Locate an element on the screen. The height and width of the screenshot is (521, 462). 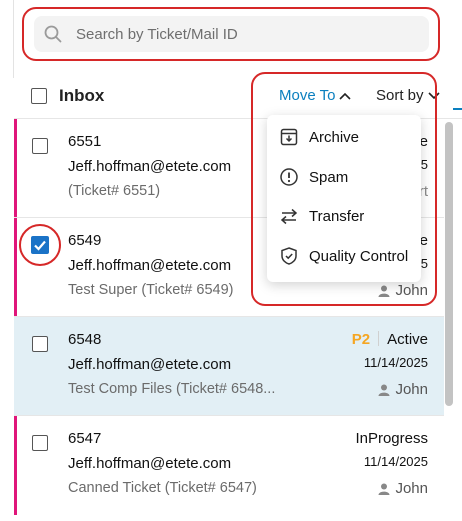
menu-item-archive: Archive is located at coordinates (344, 137).